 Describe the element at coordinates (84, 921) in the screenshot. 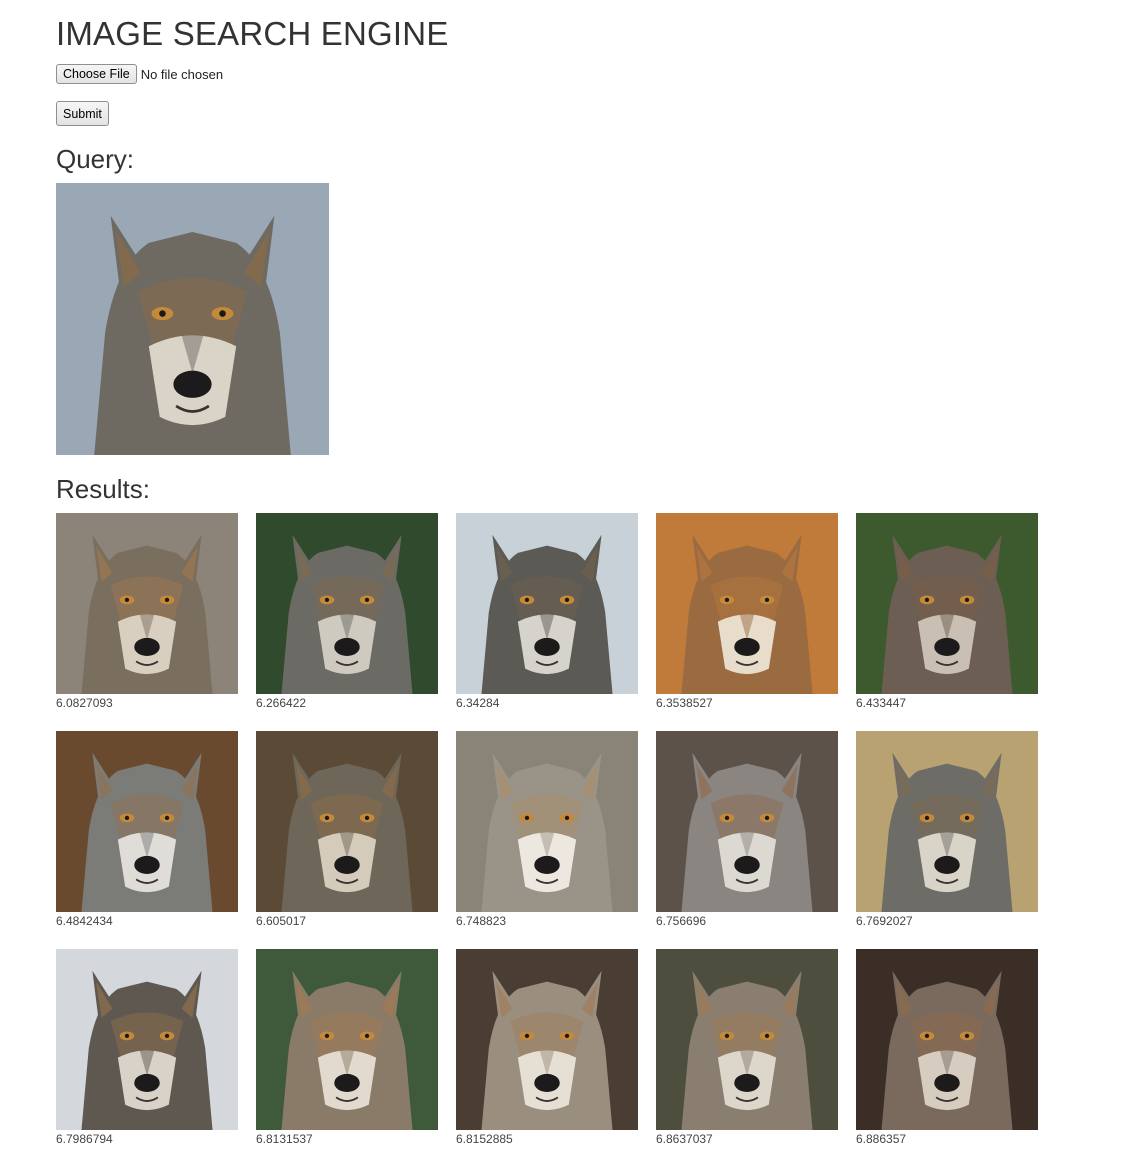

I see `result-score: 6.4842434` at that location.